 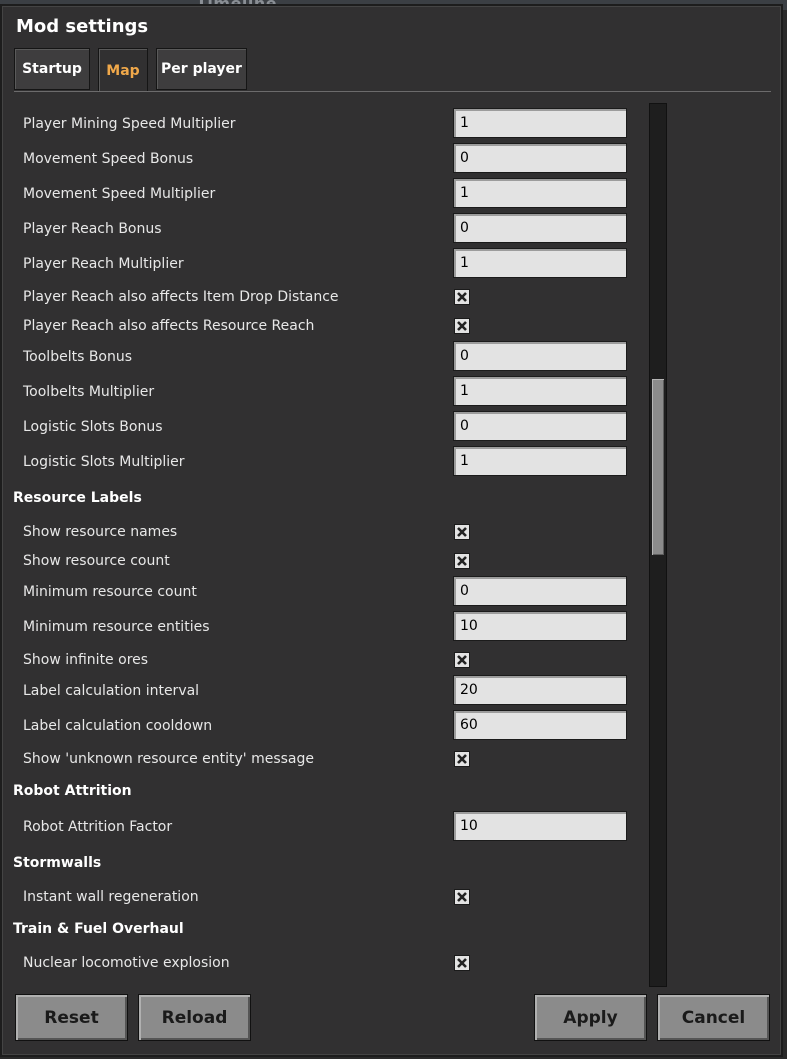 I want to click on setting-row: Label calculation interval 20, so click(x=325, y=691).